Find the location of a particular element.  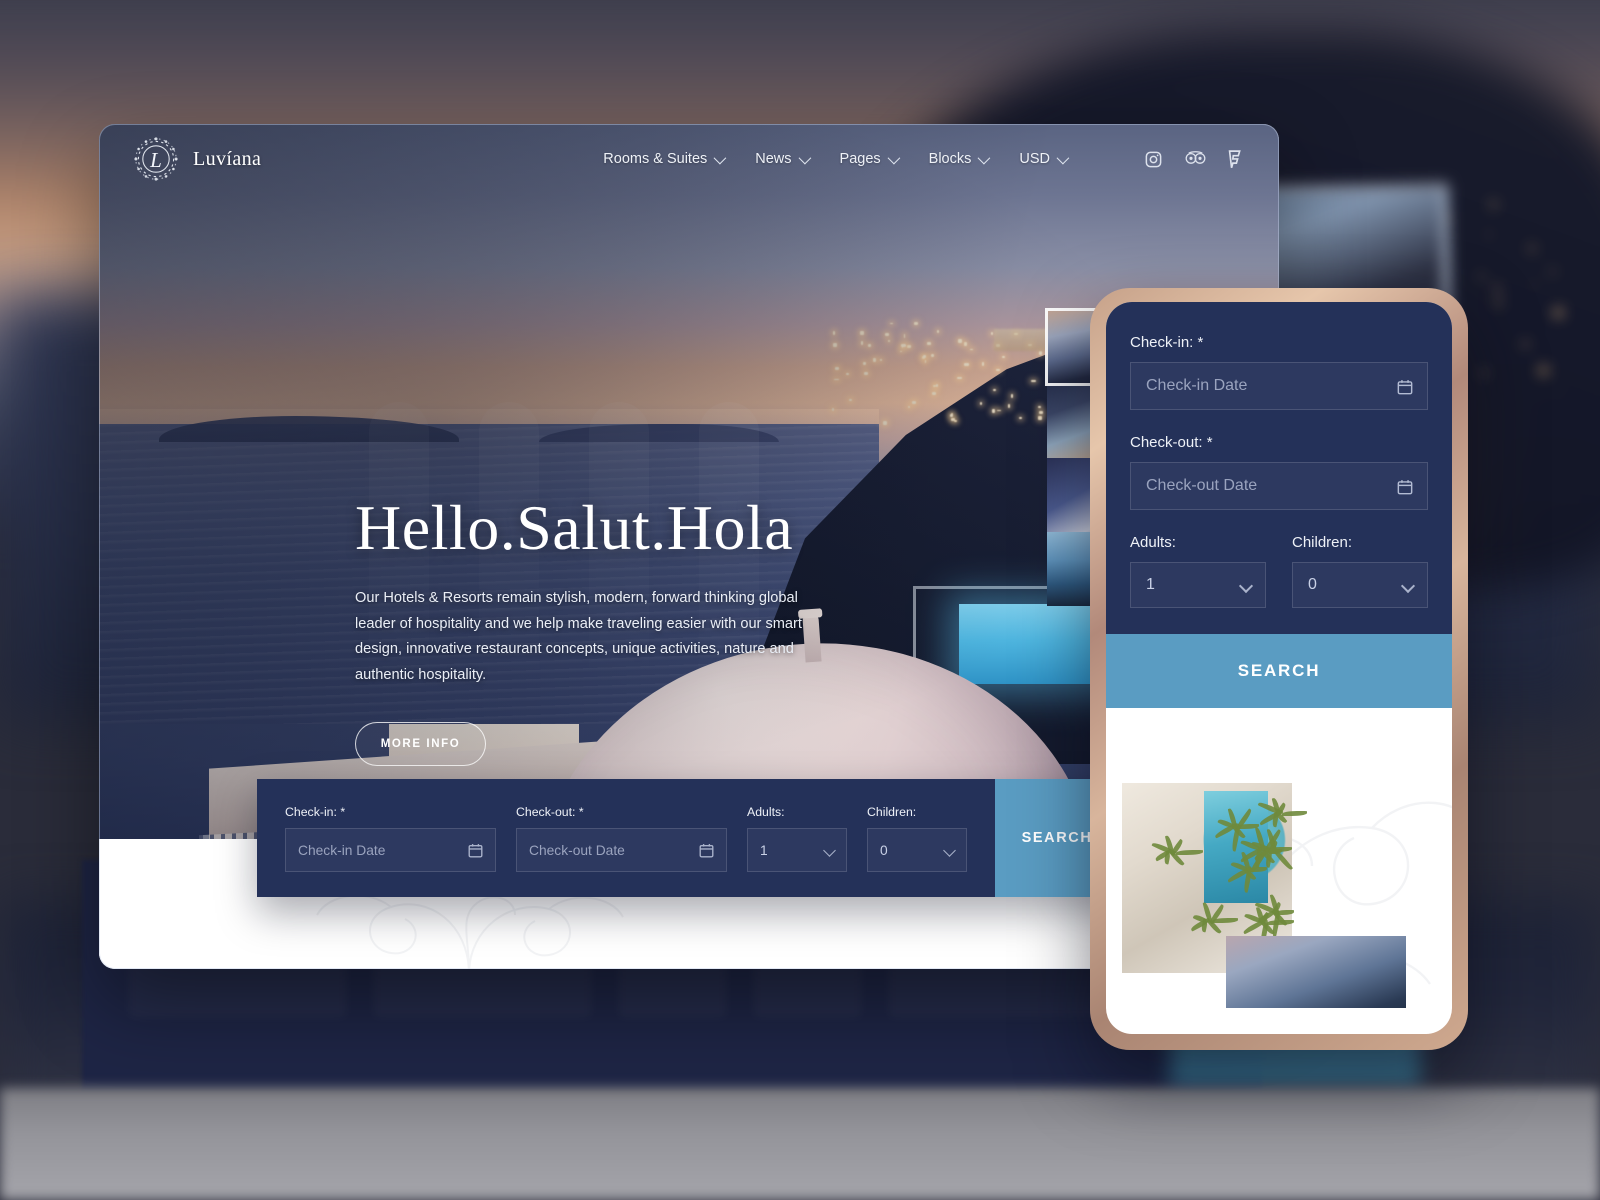

checkin-placeholder: Check-in Date is located at coordinates (342, 850).